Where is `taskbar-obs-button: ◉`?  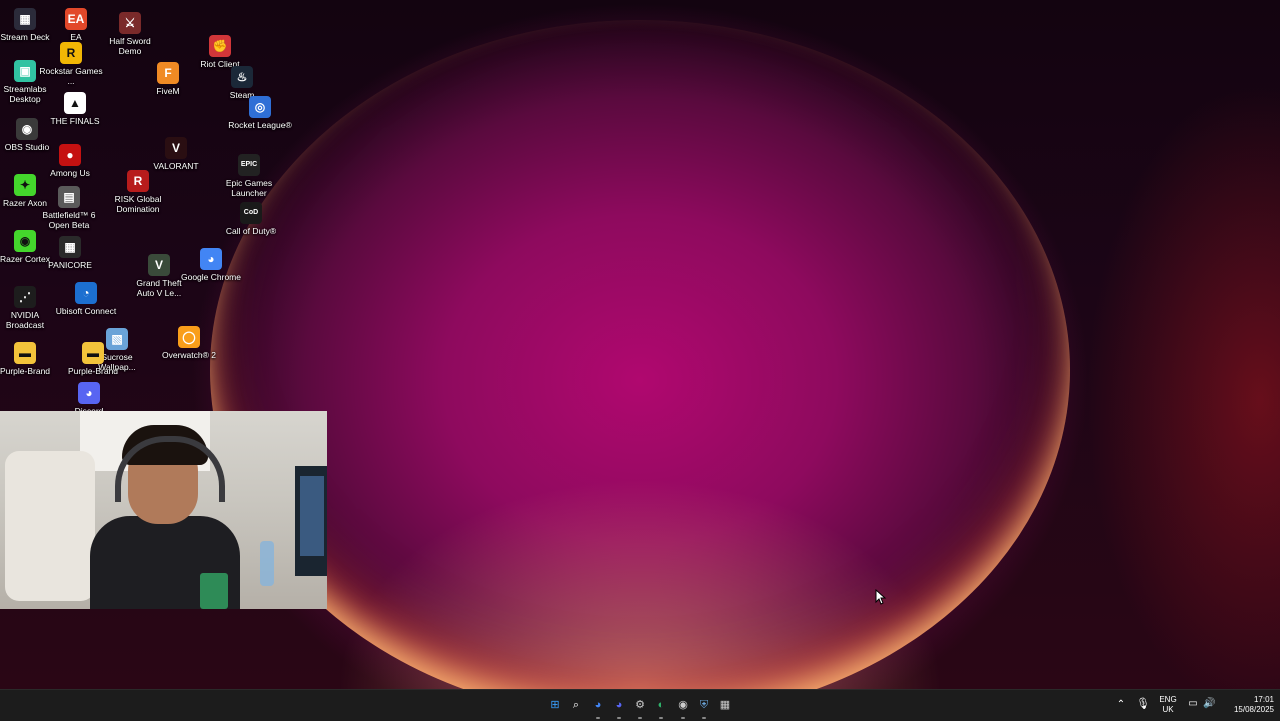
taskbar-obs-button: ◉ is located at coordinates (683, 705).